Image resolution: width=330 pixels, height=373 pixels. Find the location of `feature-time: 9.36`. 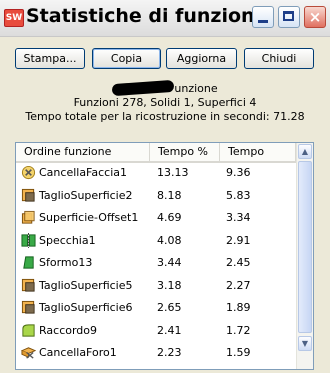

feature-time: 9.36 is located at coordinates (238, 172).